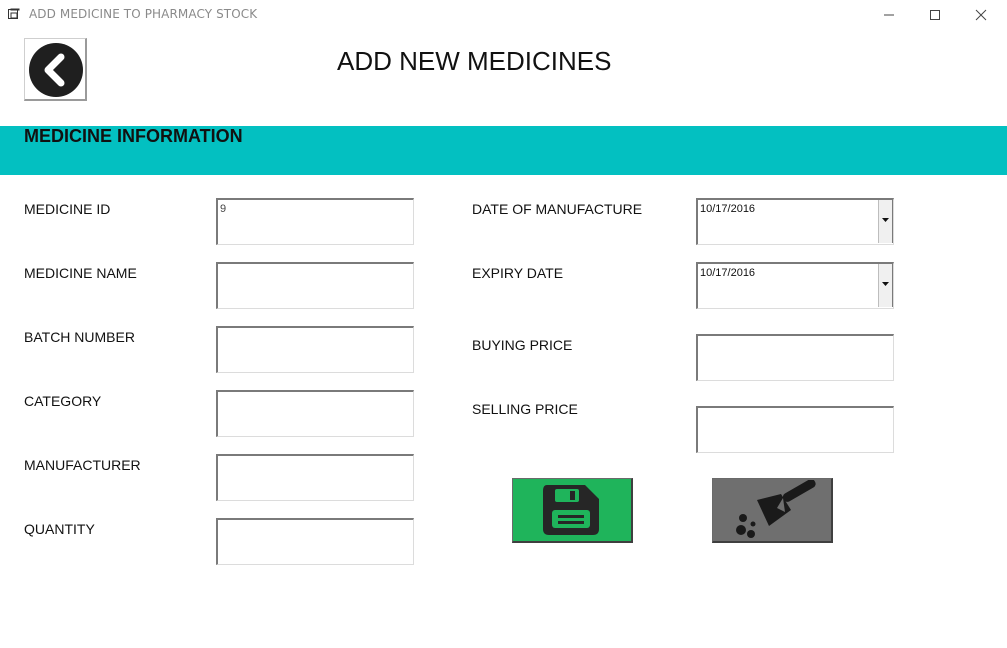 Image resolution: width=1007 pixels, height=648 pixels. Describe the element at coordinates (59, 529) in the screenshot. I see `quantity-label: QUANTITY` at that location.